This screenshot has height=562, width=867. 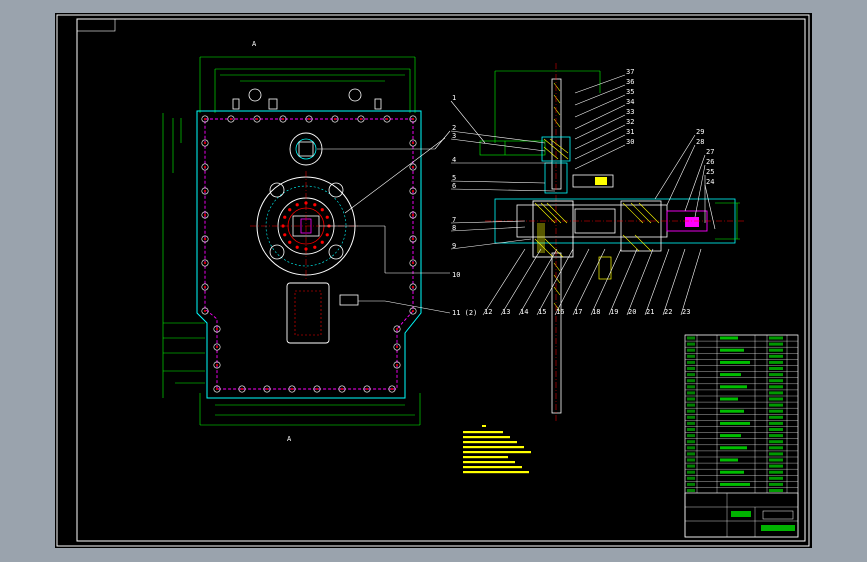 What do you see at coordinates (630, 72) in the screenshot?
I see `part-balloon: 37` at bounding box center [630, 72].